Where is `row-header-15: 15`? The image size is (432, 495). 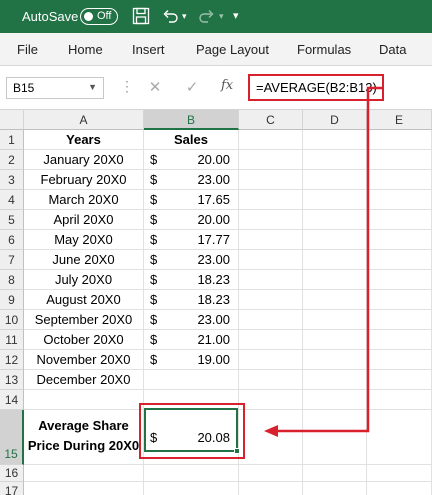
row-header-15: 15 is located at coordinates (12, 437).